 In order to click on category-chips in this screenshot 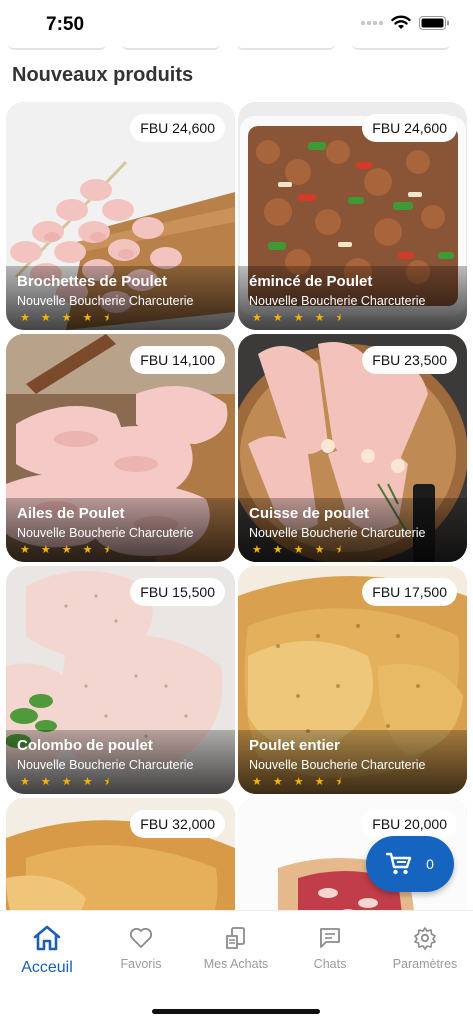, I will do `click(236, 48)`.